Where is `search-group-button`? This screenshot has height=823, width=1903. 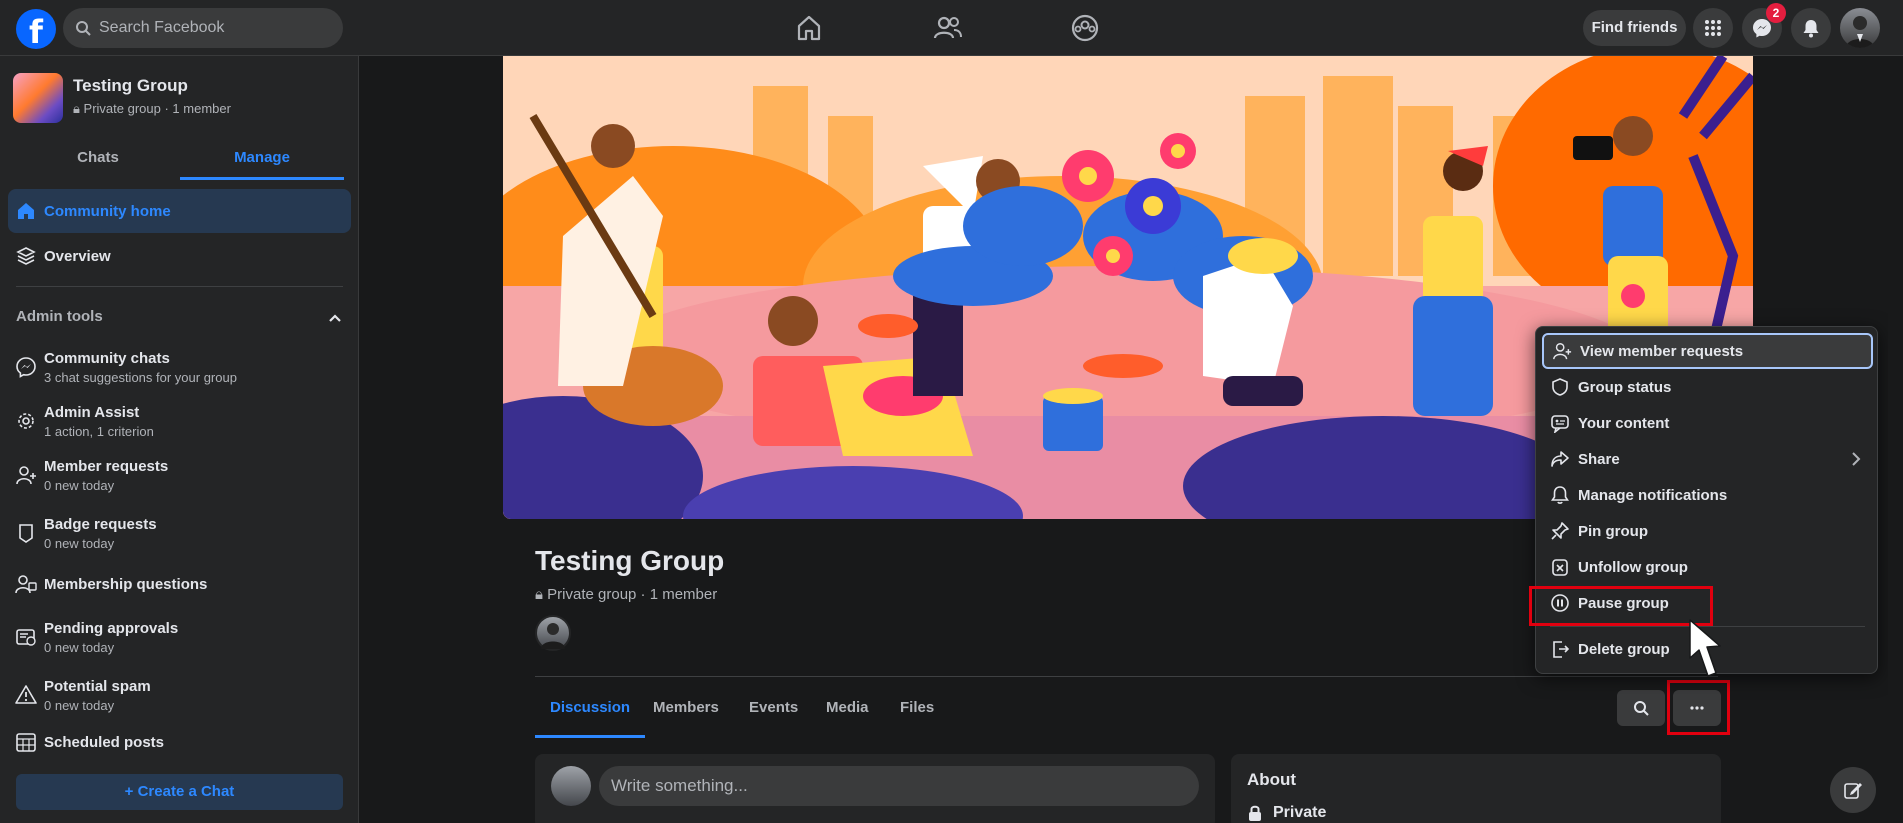
search-group-button is located at coordinates (1641, 708).